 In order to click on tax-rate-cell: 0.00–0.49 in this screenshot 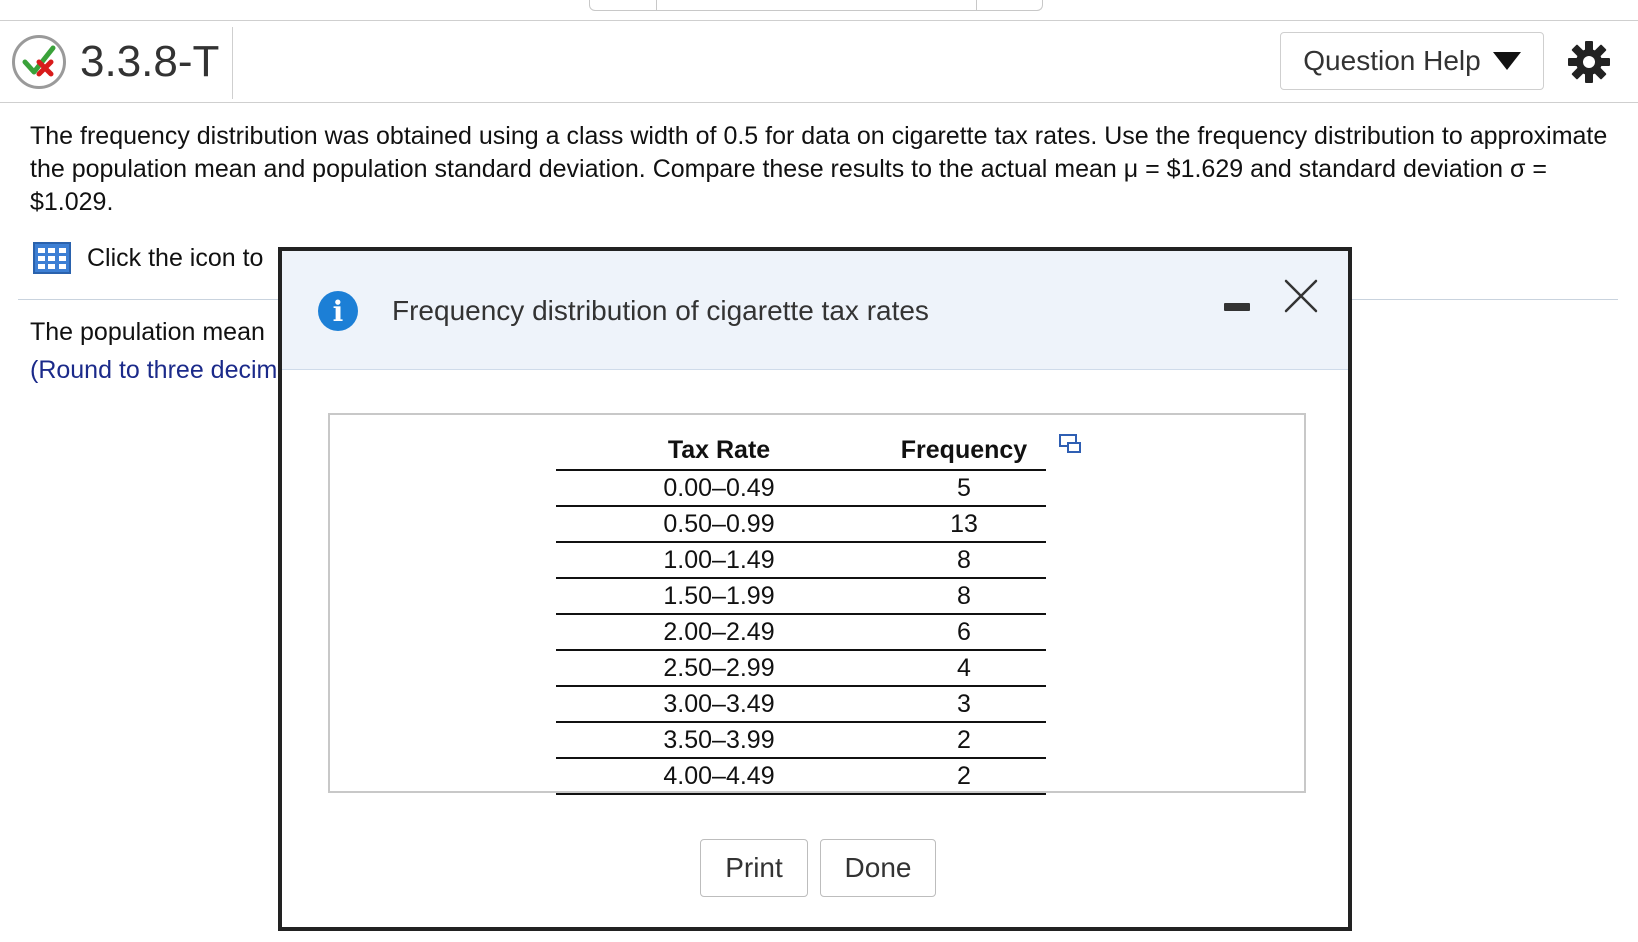, I will do `click(719, 488)`.